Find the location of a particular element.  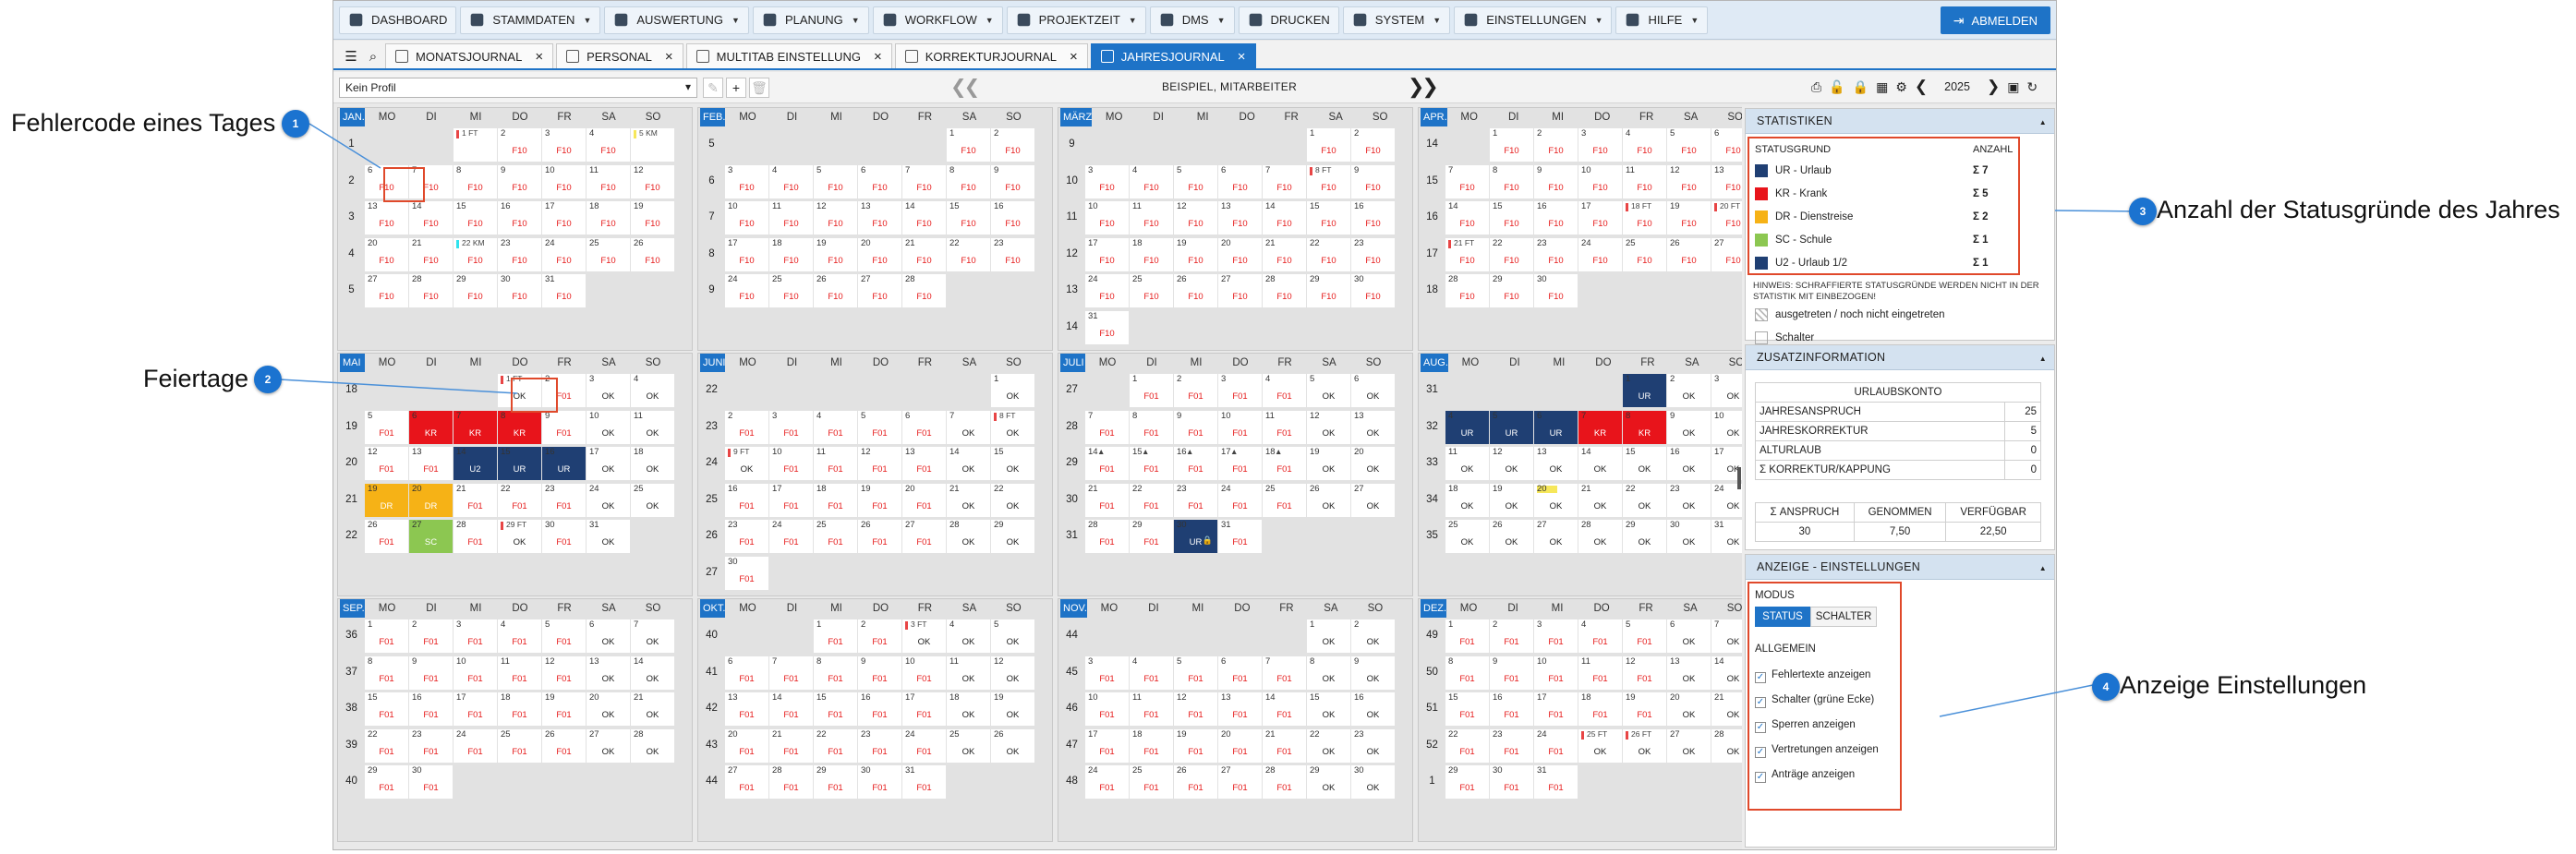

day-cell: 3 FT3OK is located at coordinates (924, 636).